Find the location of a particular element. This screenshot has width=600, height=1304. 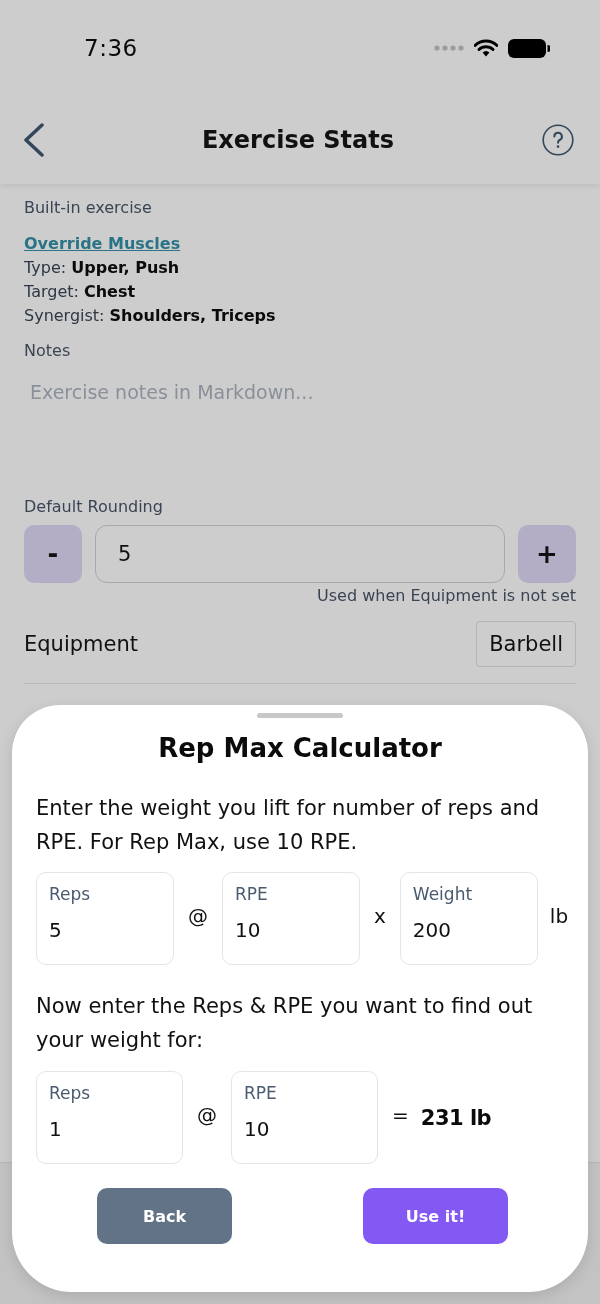

screen-title: Exercise Stats is located at coordinates (298, 140).